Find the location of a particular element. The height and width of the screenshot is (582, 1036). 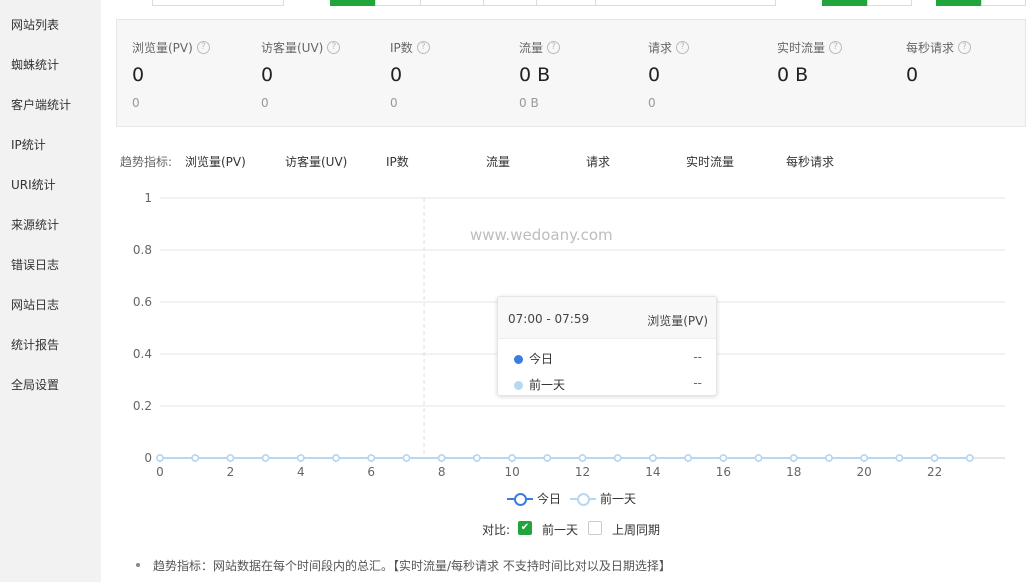

tooltip-row-today: 今日 -- is located at coordinates (608, 358).